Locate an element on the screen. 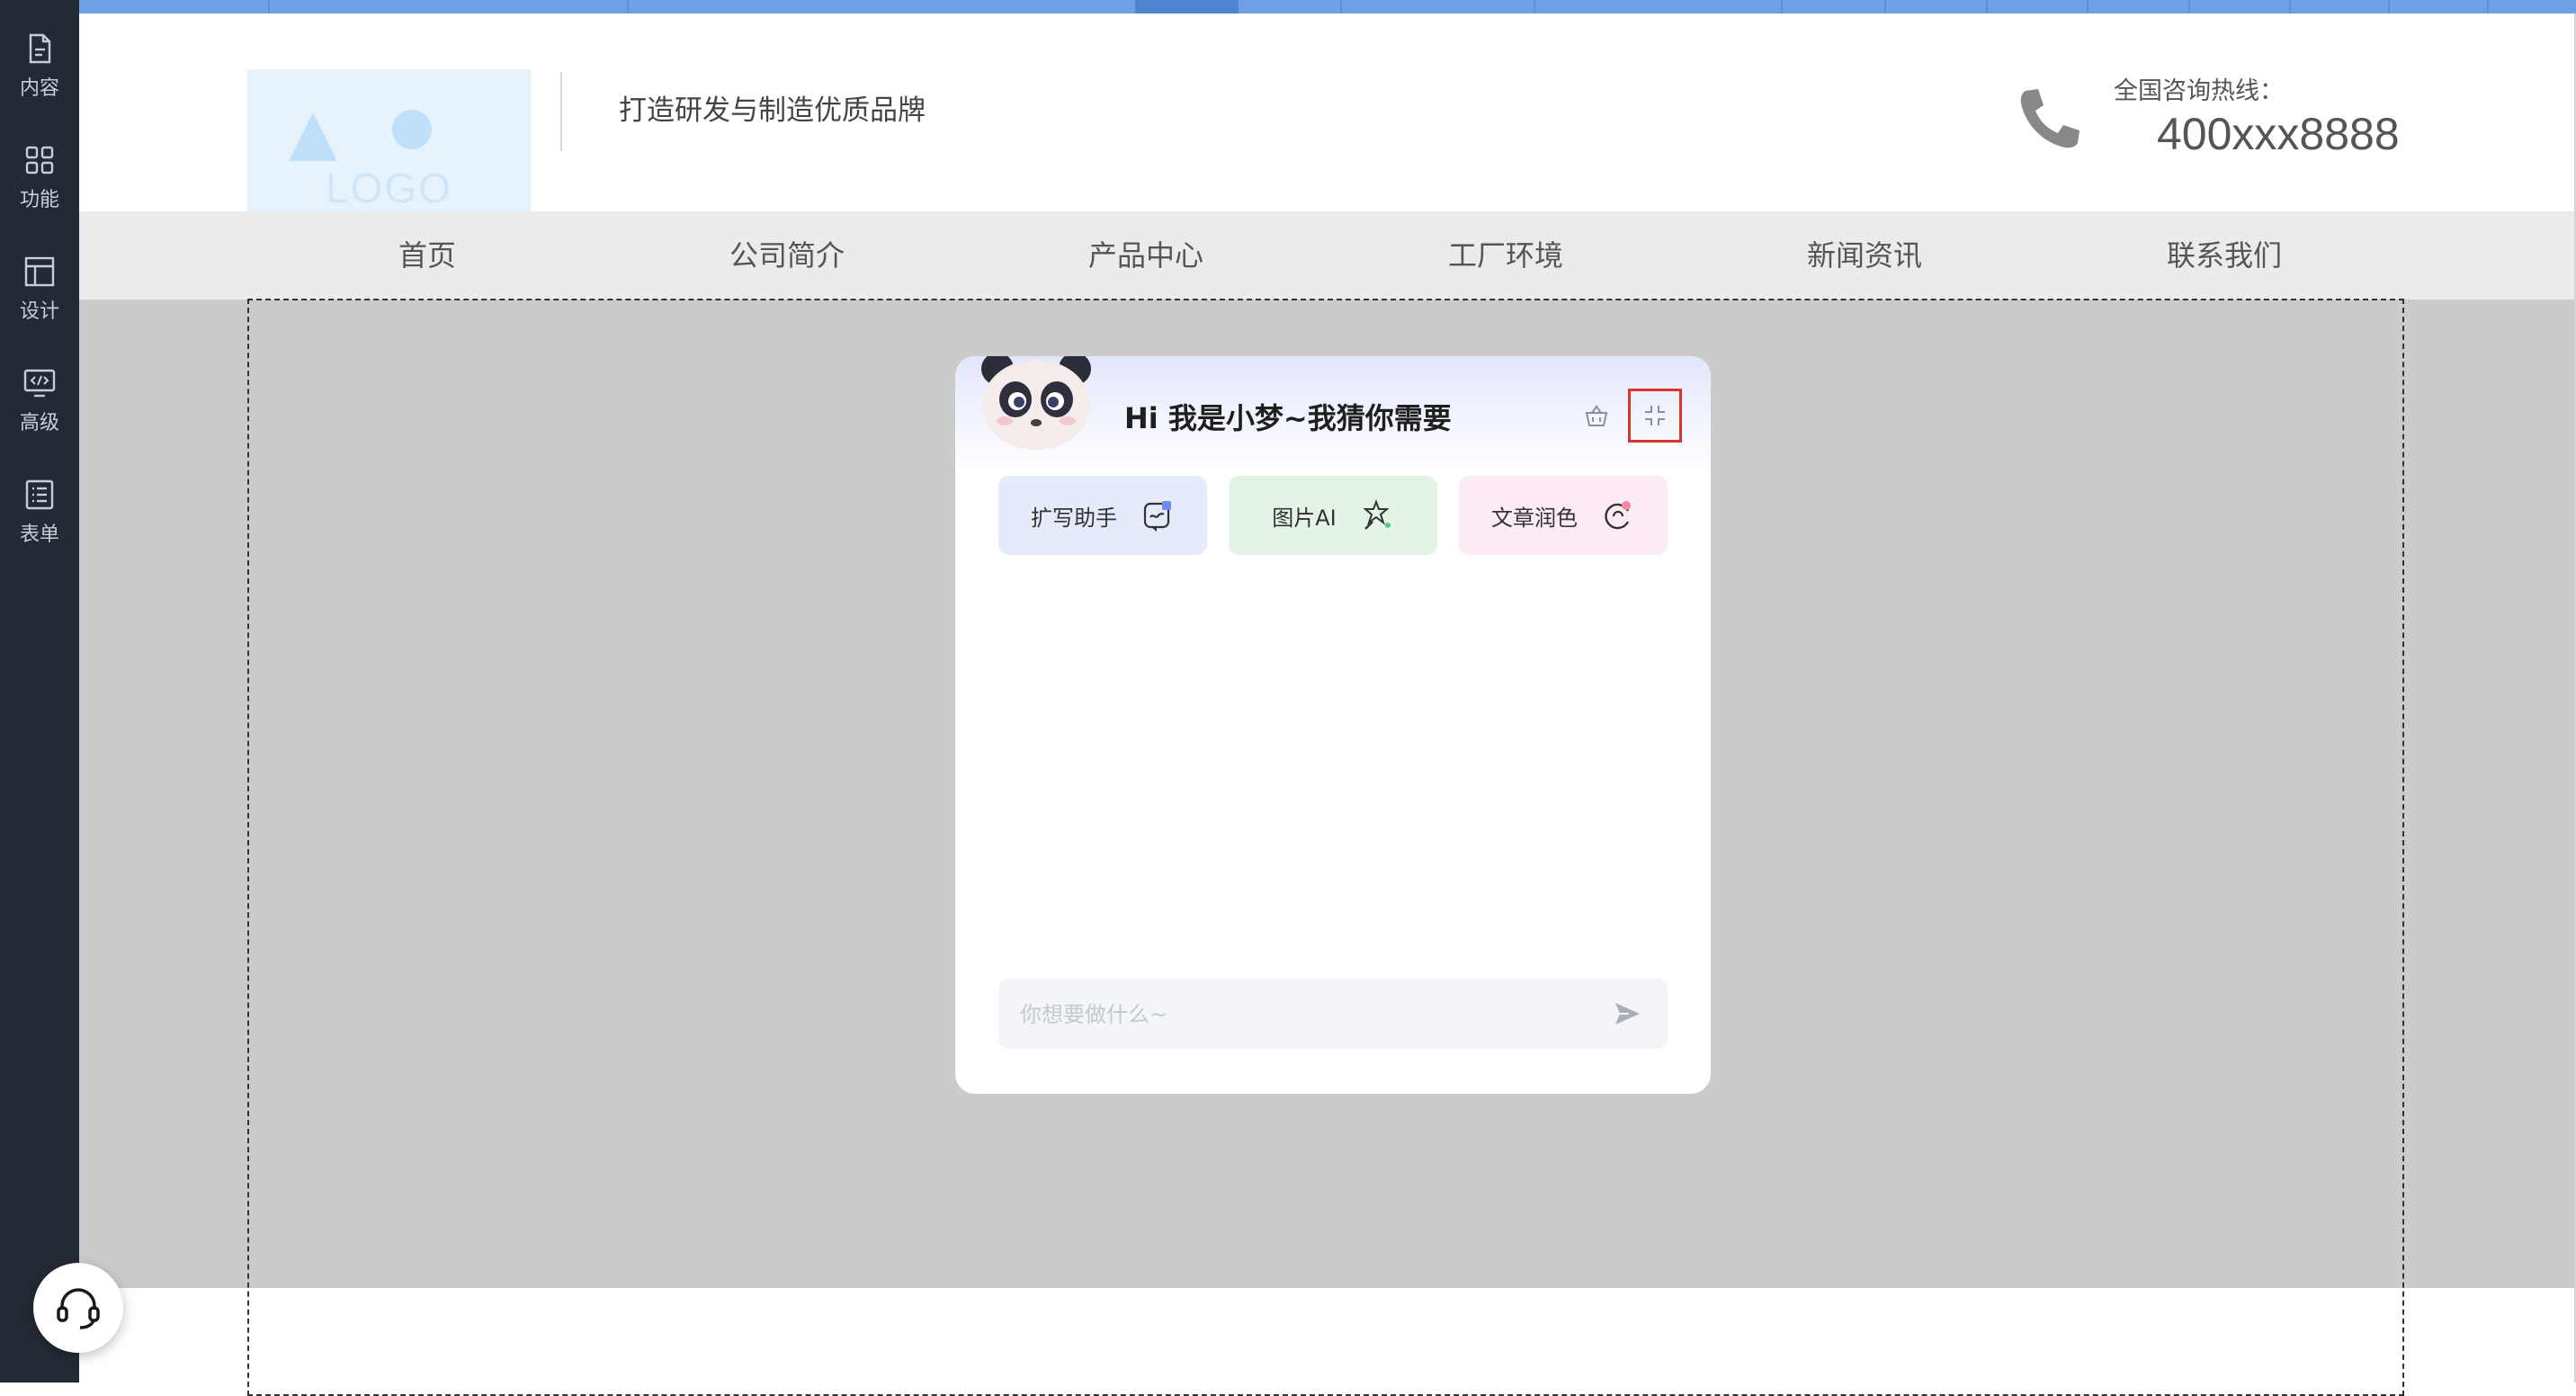  hotline-label: 全国咨询热线： is located at coordinates (2199, 91).